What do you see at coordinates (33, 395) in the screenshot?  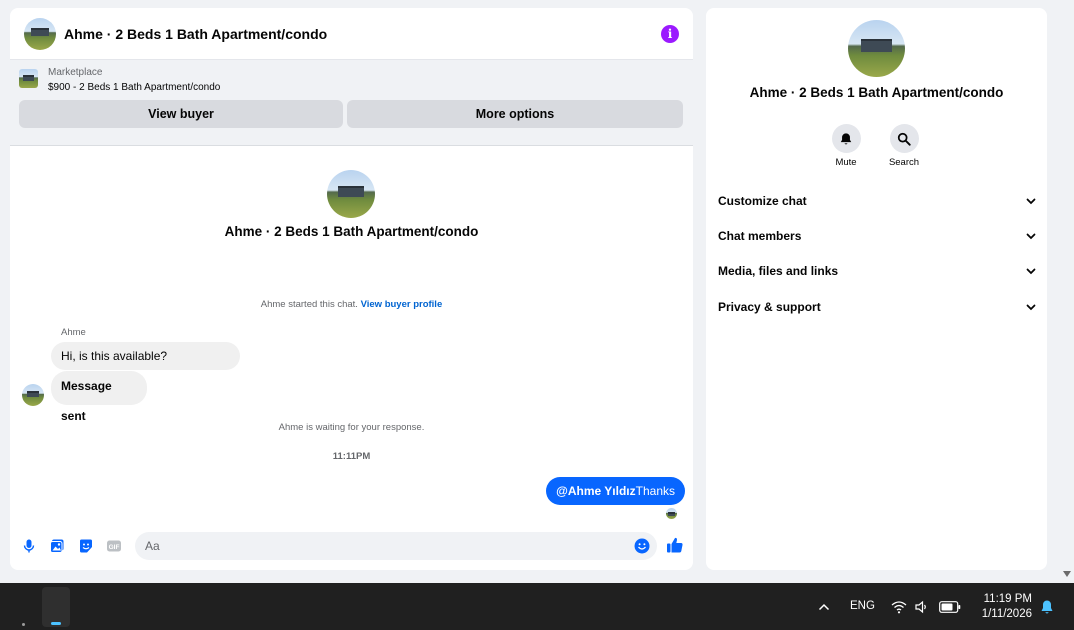 I see `sender-avatar` at bounding box center [33, 395].